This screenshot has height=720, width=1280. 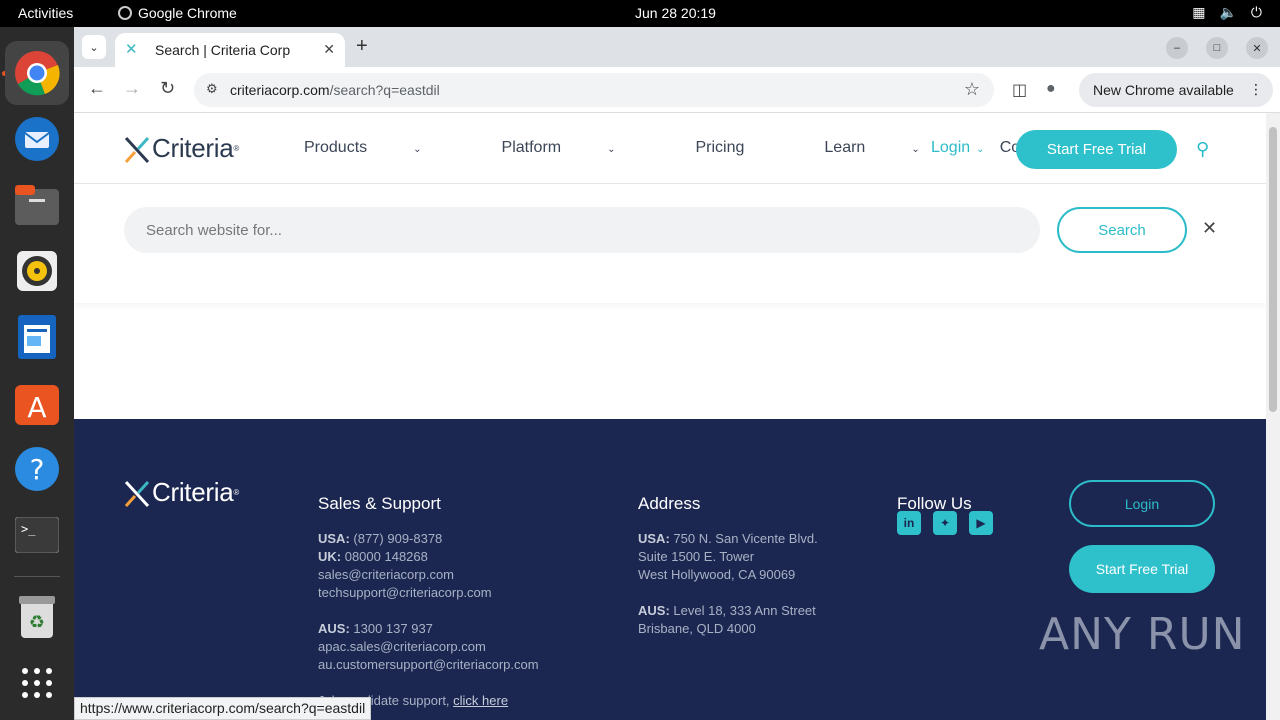 I want to click on dock: A ? >_ ♻, so click(x=37, y=373).